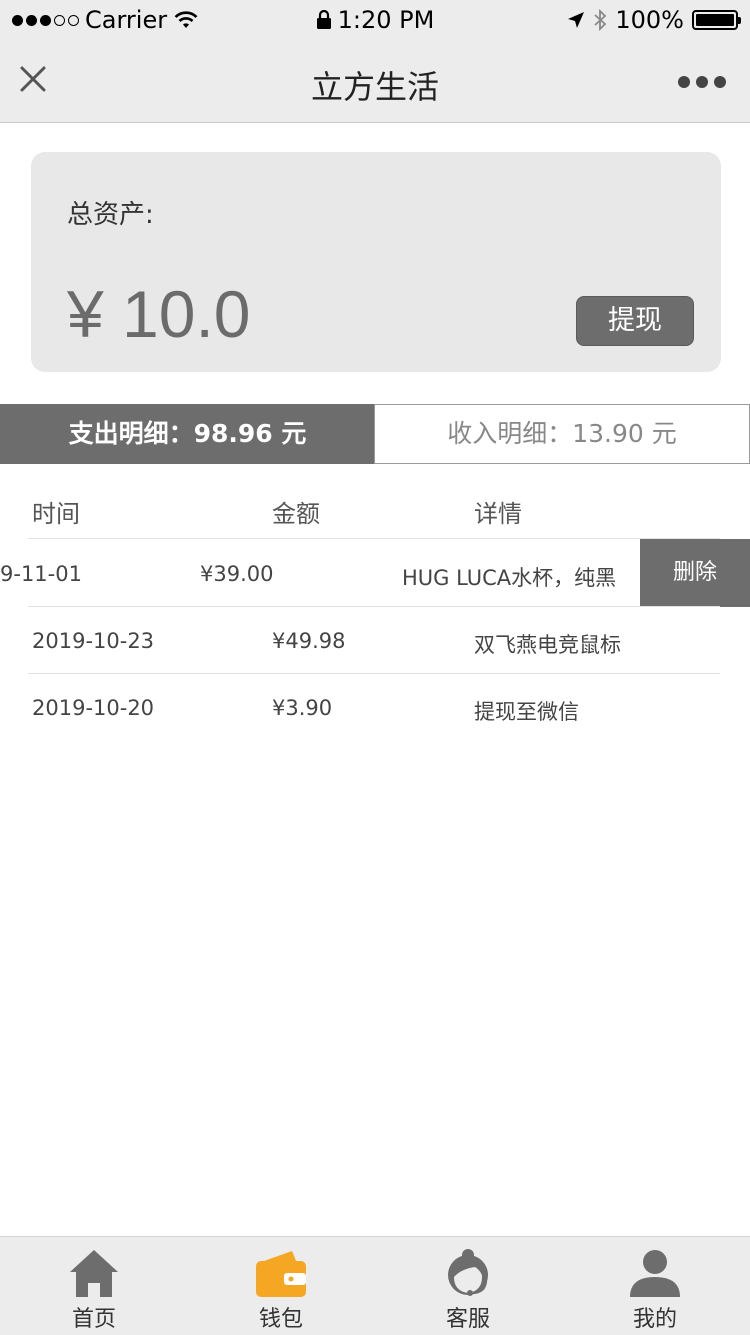  I want to click on customer-service-icon, so click(468, 1272).